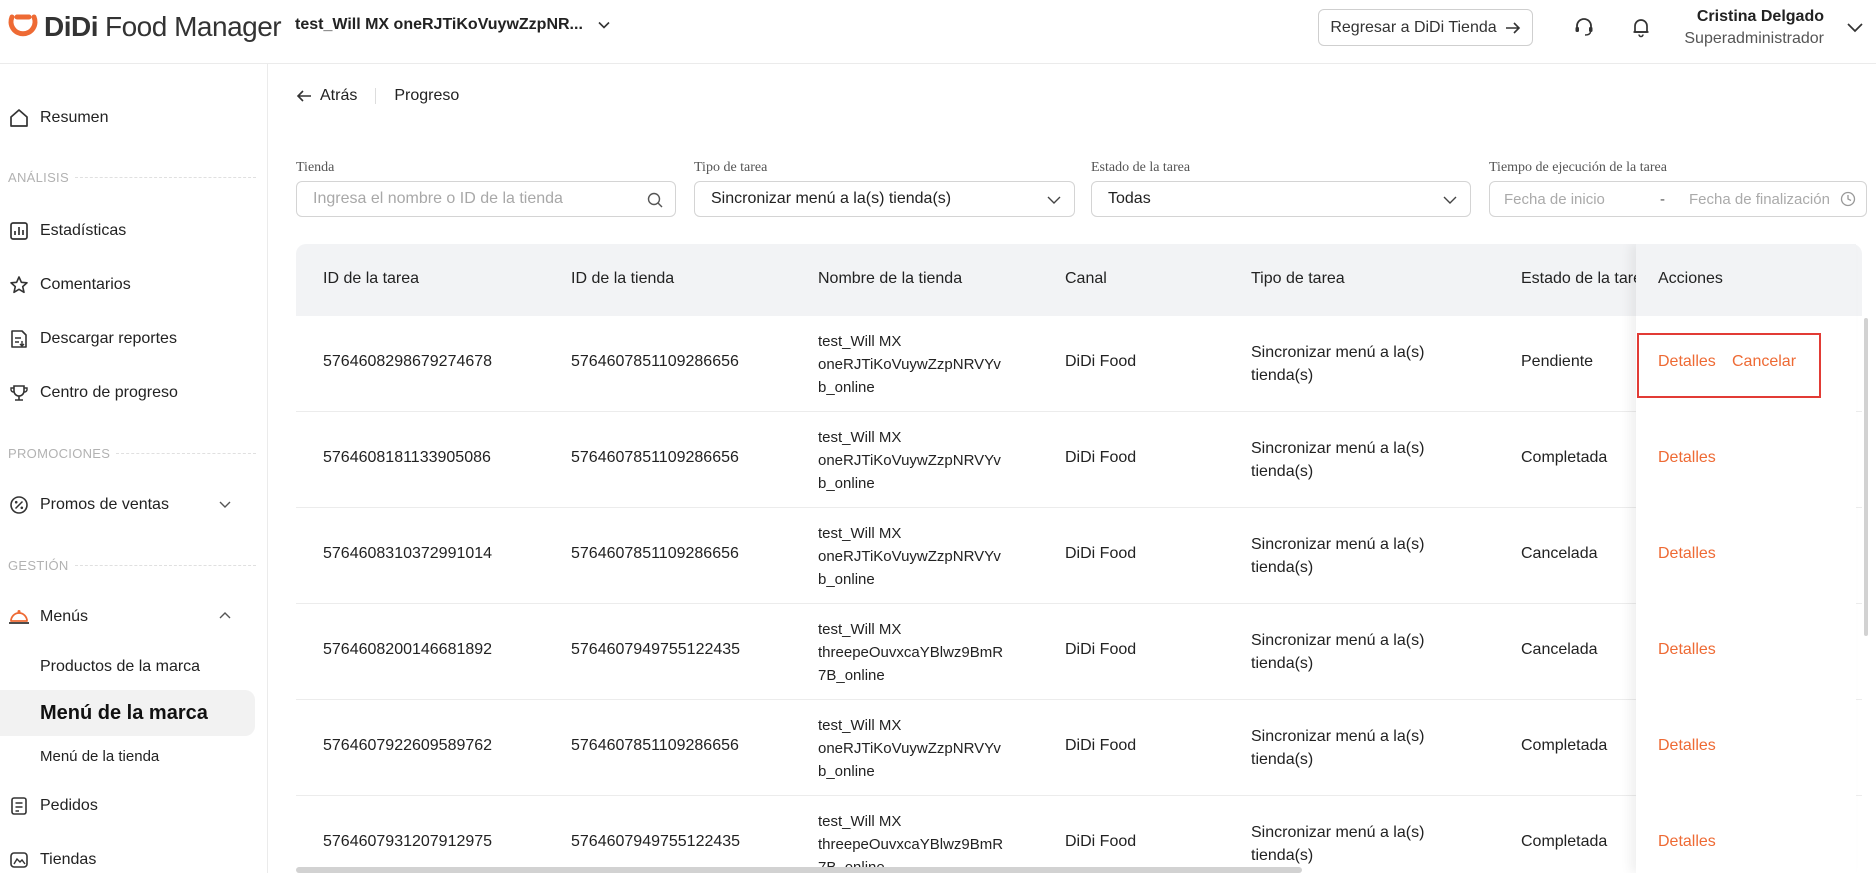  What do you see at coordinates (1641, 27) in the screenshot?
I see `bell-icon` at bounding box center [1641, 27].